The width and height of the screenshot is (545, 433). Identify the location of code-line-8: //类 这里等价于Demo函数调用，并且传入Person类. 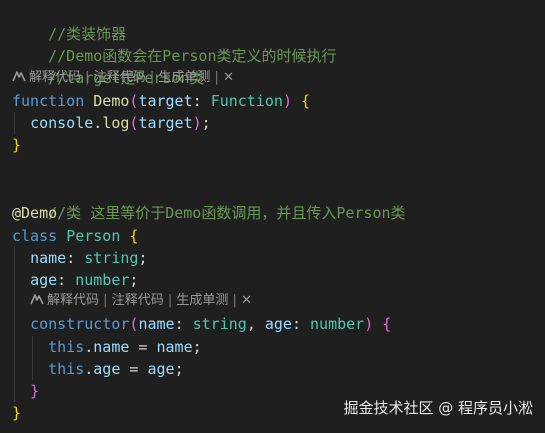
(208, 201).